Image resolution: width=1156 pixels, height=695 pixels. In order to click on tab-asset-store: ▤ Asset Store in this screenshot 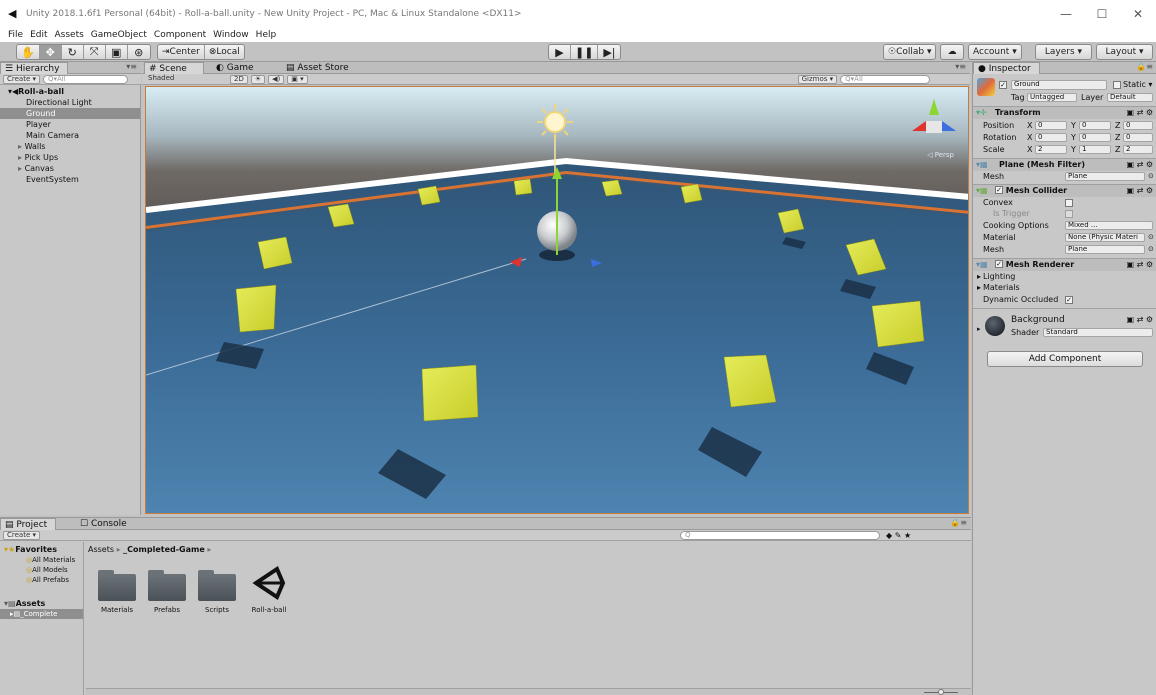, I will do `click(319, 68)`.